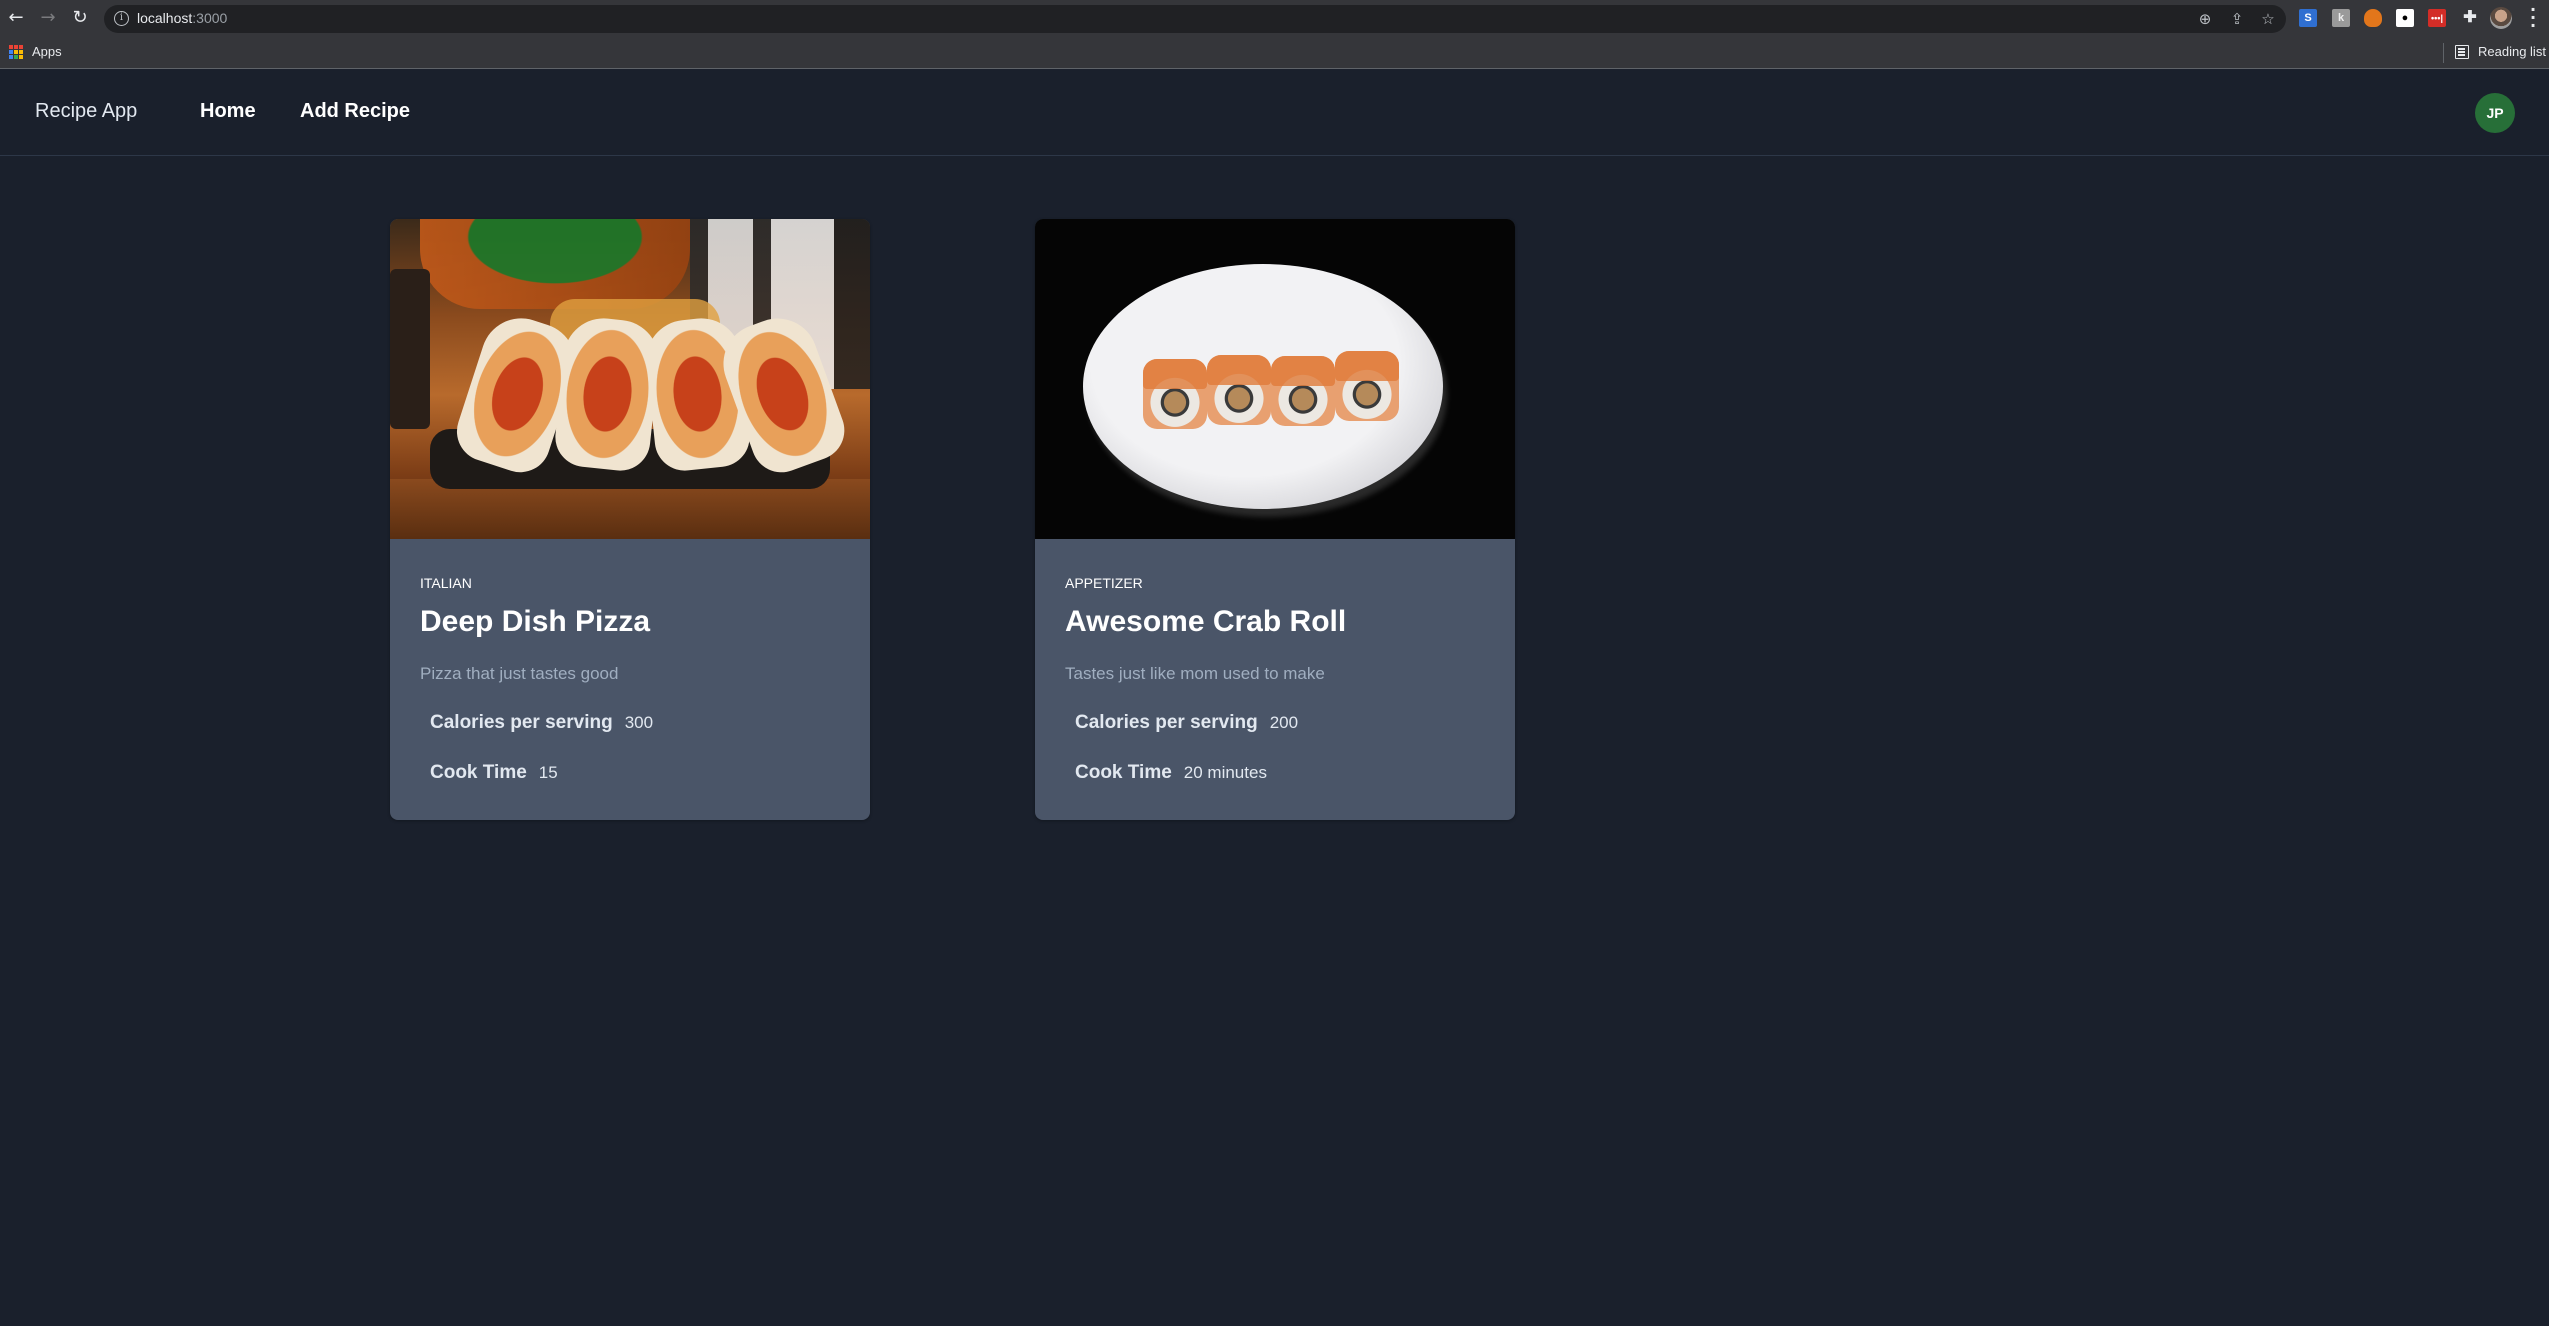 This screenshot has height=1326, width=2549. I want to click on image-hotdog, so click(607, 394).